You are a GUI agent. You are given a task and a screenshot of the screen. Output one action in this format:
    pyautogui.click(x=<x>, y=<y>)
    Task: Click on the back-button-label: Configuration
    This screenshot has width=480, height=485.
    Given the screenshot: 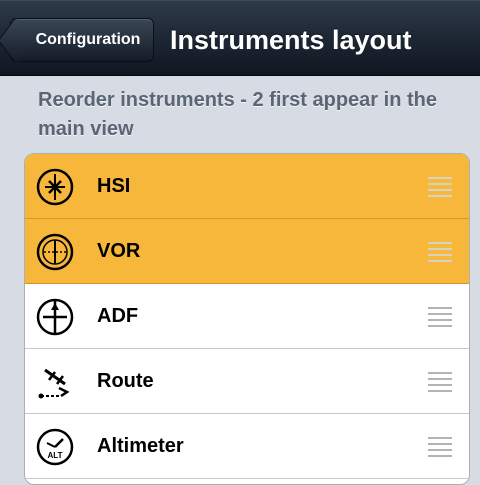 What is the action you would take?
    pyautogui.click(x=88, y=39)
    